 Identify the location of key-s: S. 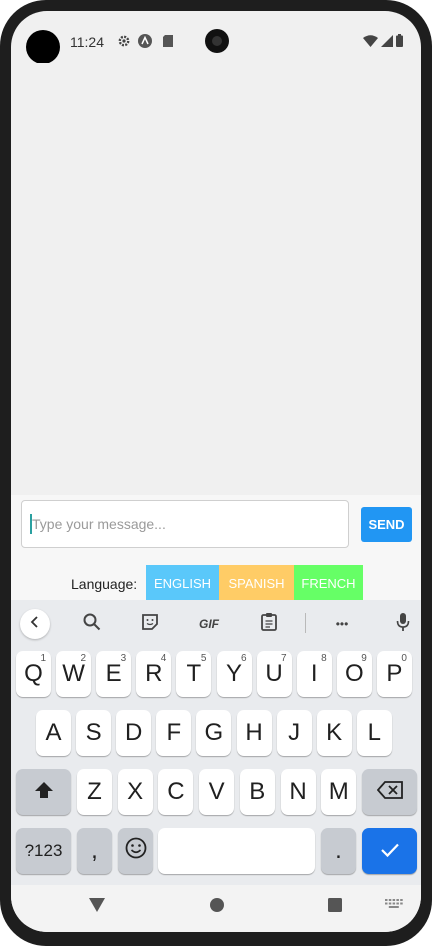
(94, 733).